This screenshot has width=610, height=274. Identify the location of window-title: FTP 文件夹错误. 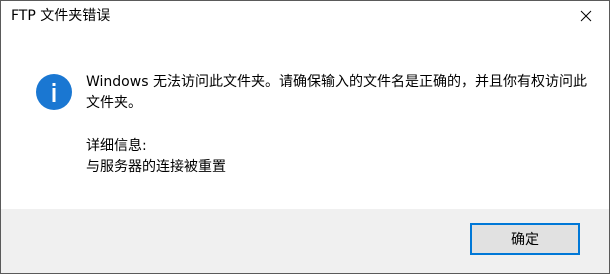
(61, 16).